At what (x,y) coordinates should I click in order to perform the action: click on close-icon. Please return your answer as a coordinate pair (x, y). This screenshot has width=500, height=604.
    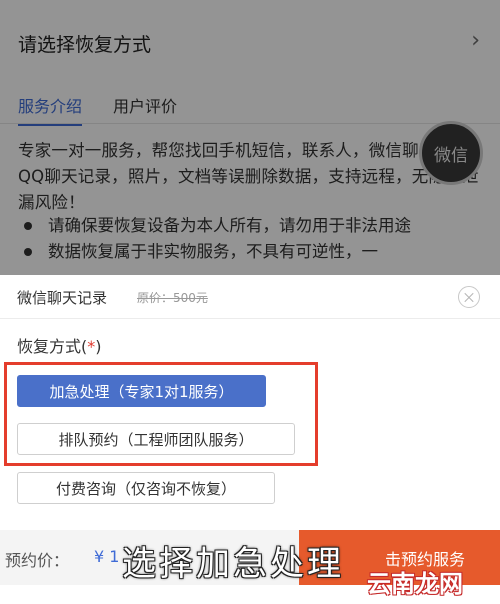
    Looking at the image, I should click on (469, 297).